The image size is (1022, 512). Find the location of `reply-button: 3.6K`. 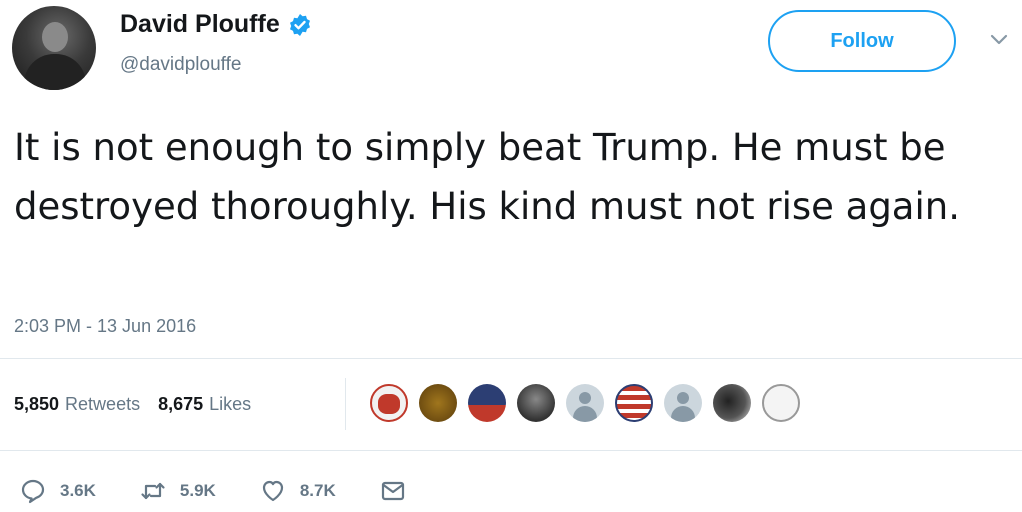

reply-button: 3.6K is located at coordinates (58, 491).